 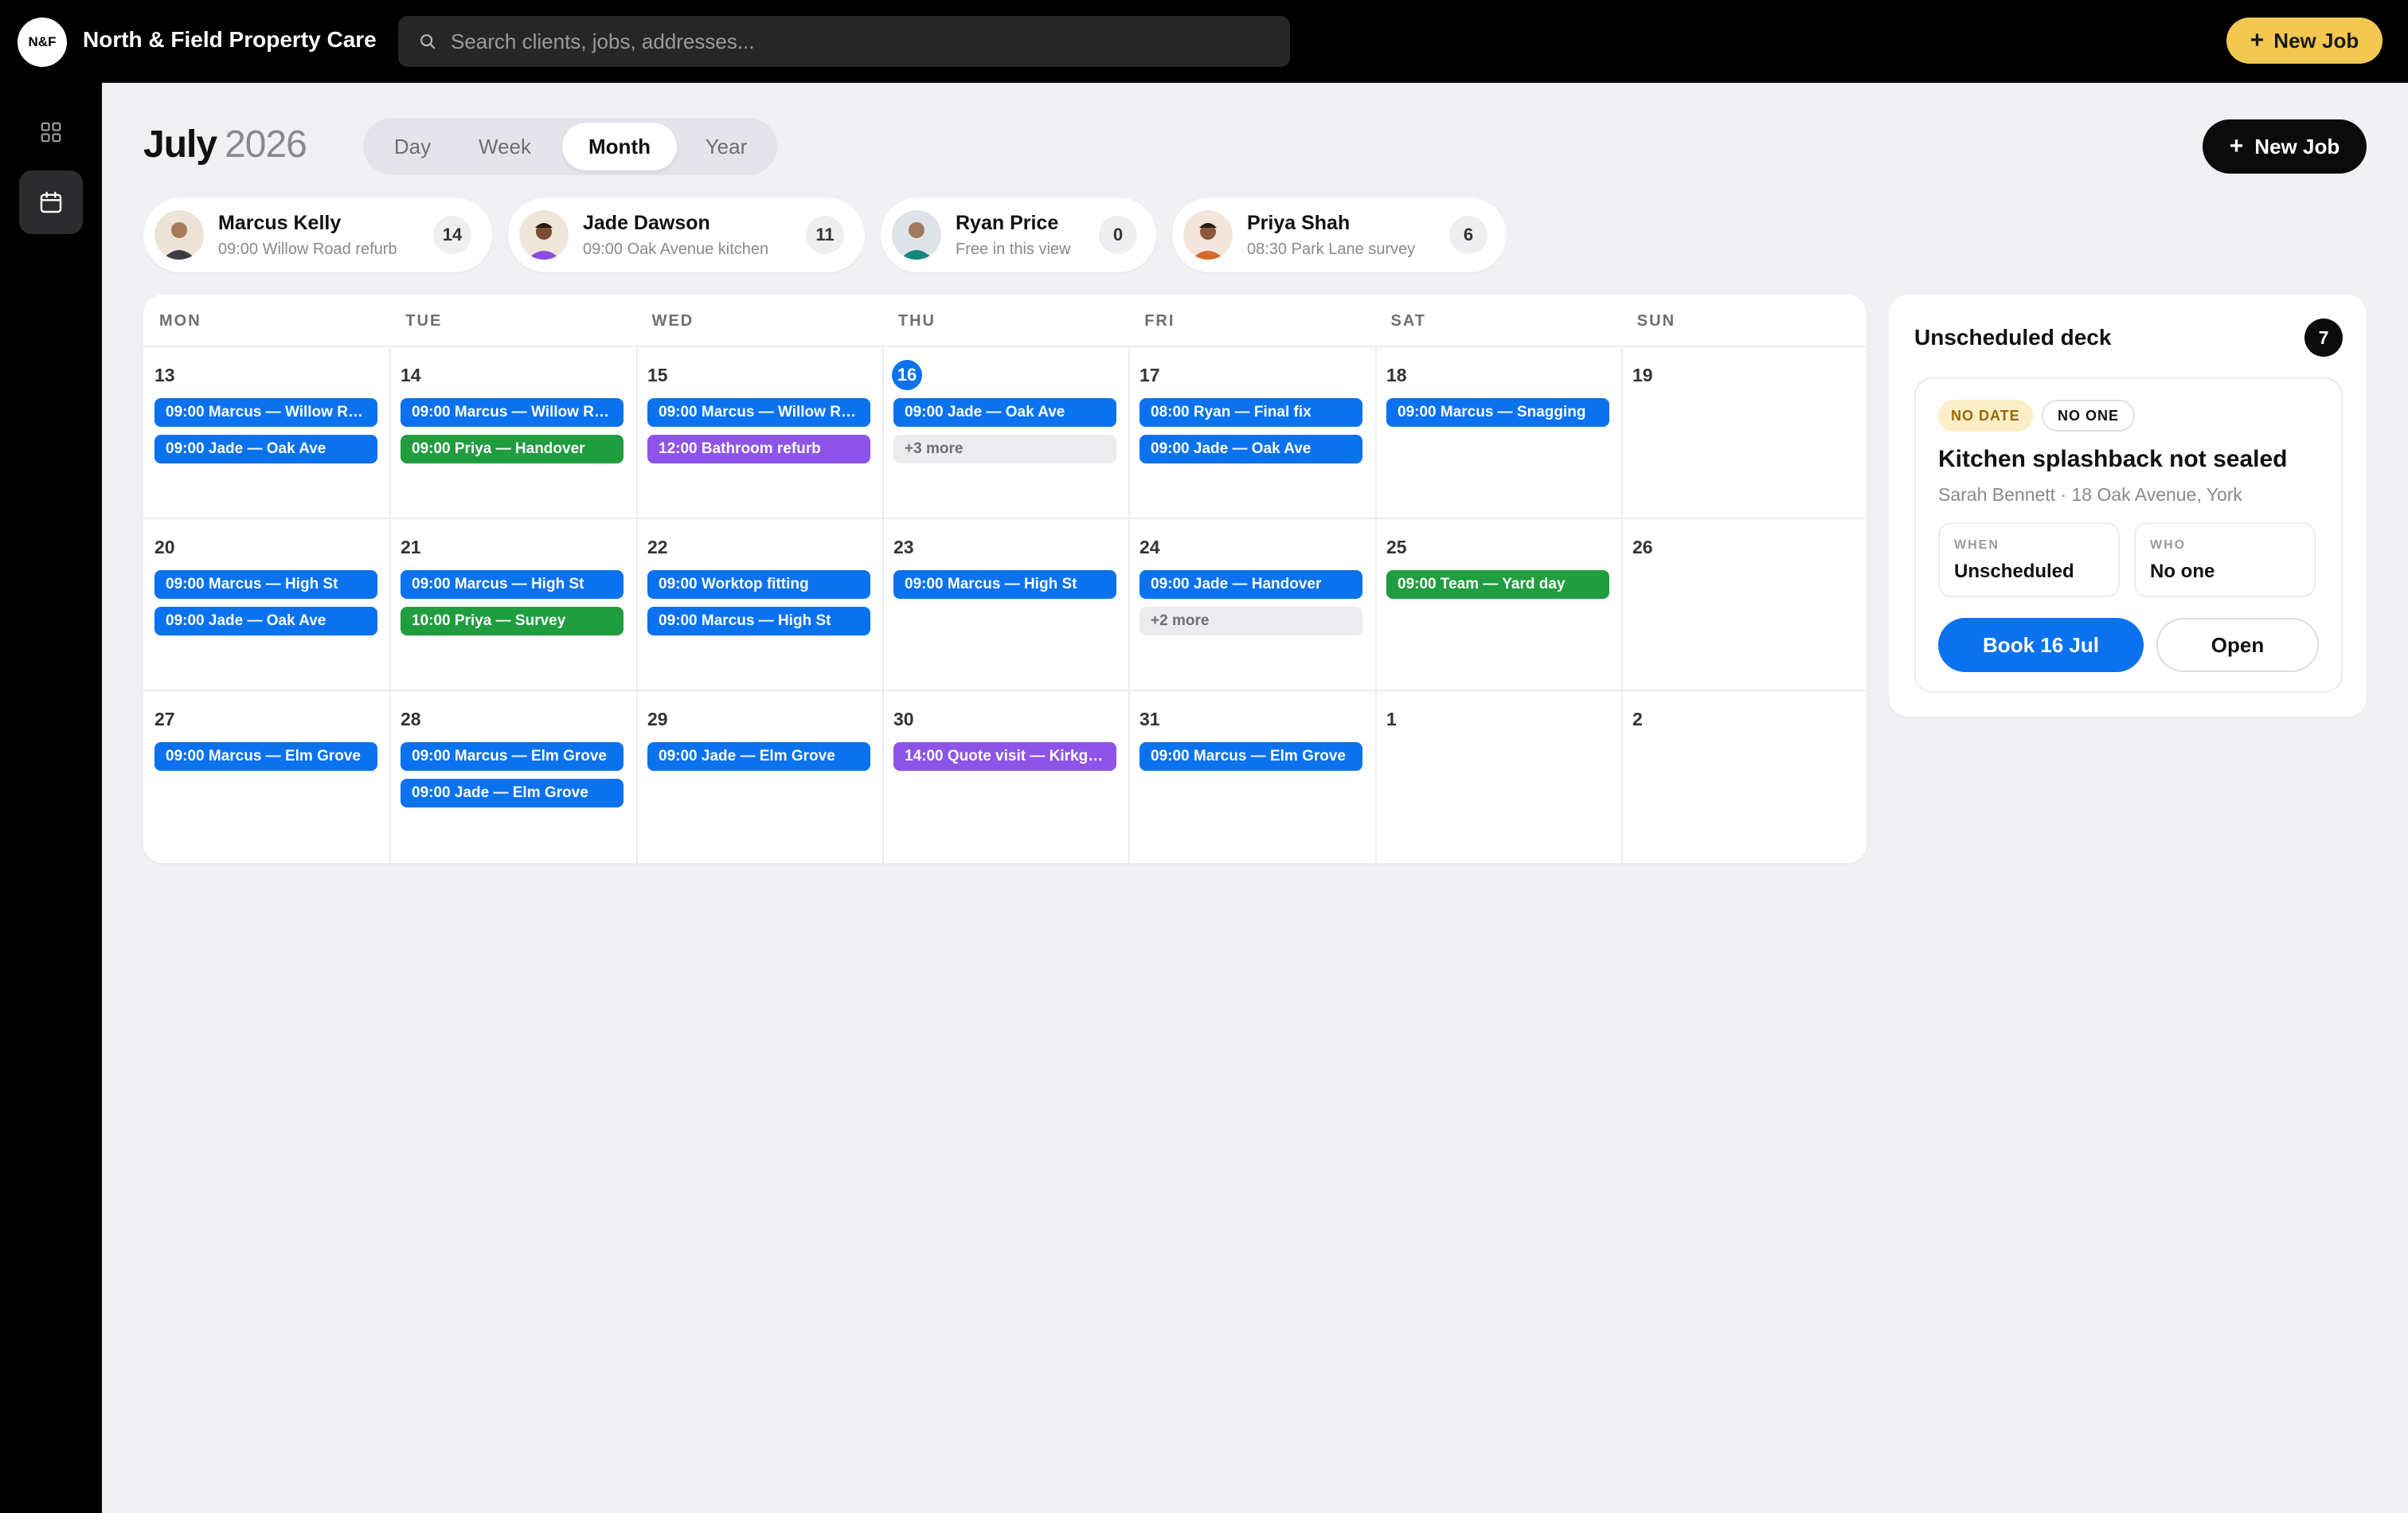 I want to click on day-cell: 16 09:00 Jade — Oak Ave +3 more, so click(x=1005, y=433).